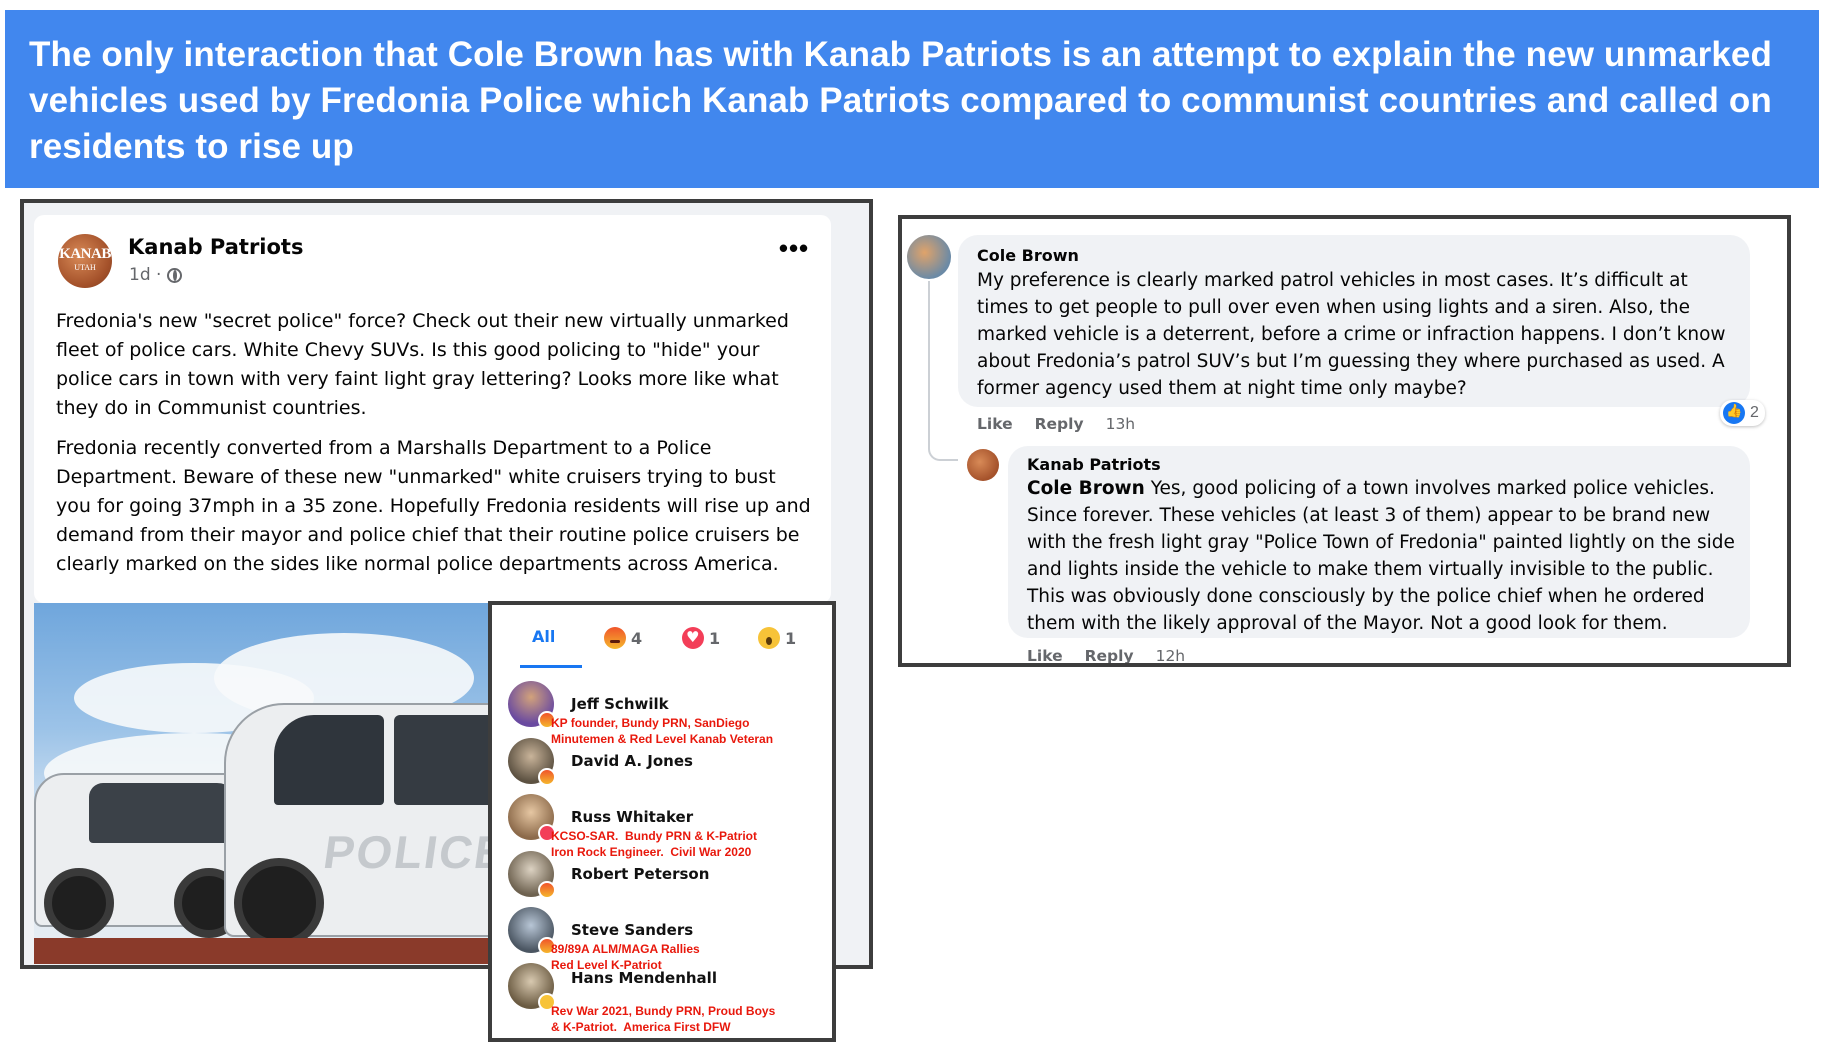  Describe the element at coordinates (1734, 413) in the screenshot. I see `thumbs-up-icon` at that location.